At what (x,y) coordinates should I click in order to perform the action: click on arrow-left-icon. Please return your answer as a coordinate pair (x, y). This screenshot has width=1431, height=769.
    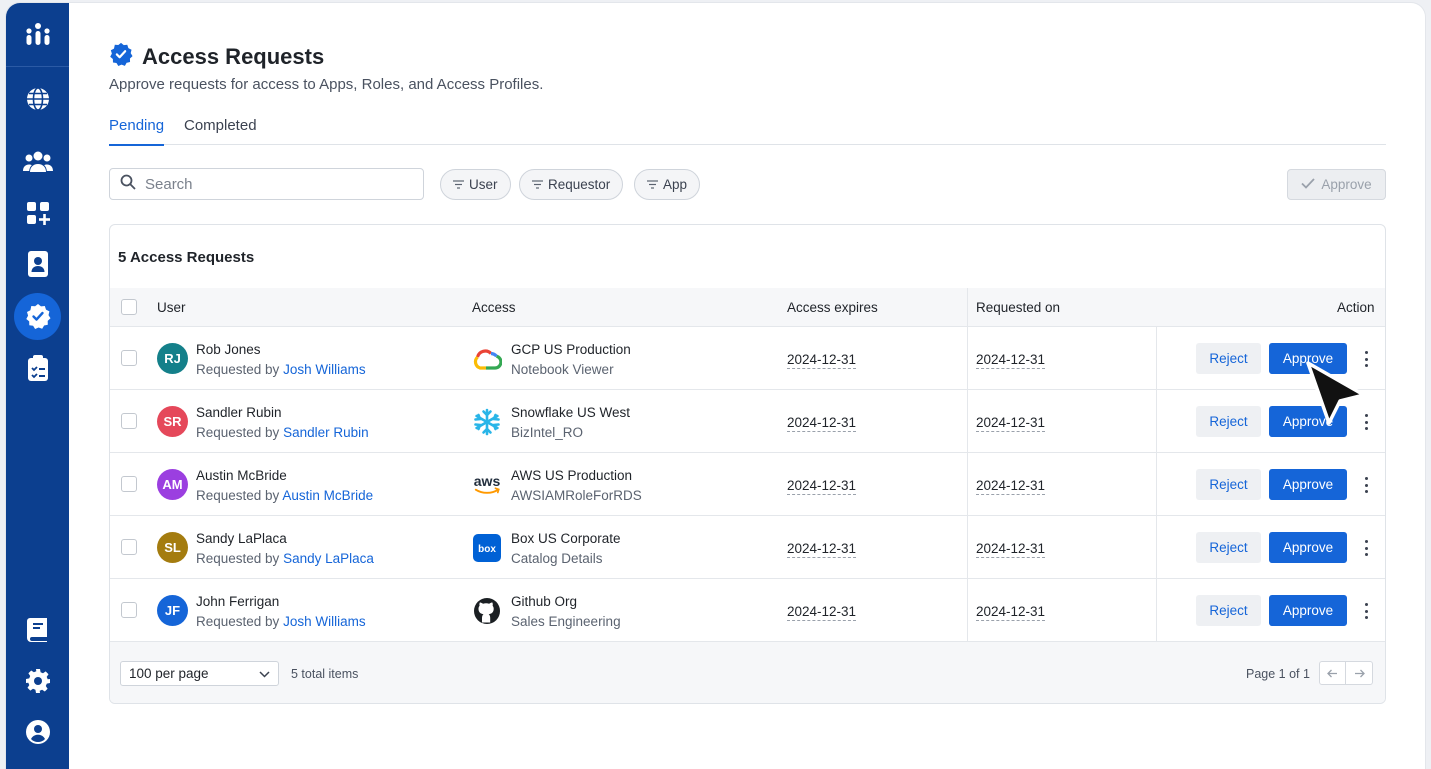
    Looking at the image, I should click on (1332, 673).